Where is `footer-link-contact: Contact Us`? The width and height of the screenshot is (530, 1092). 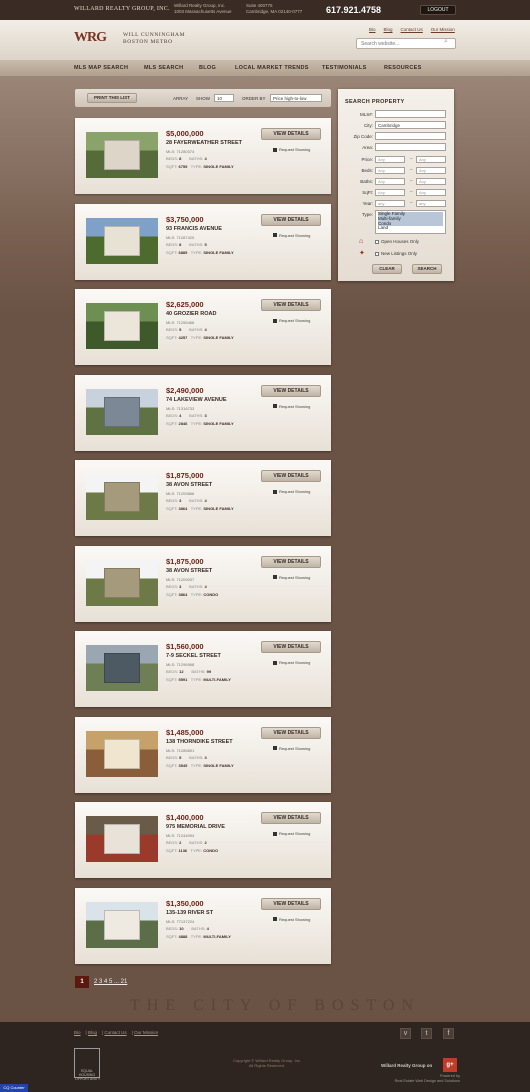
footer-link-contact: Contact Us is located at coordinates (115, 1032).